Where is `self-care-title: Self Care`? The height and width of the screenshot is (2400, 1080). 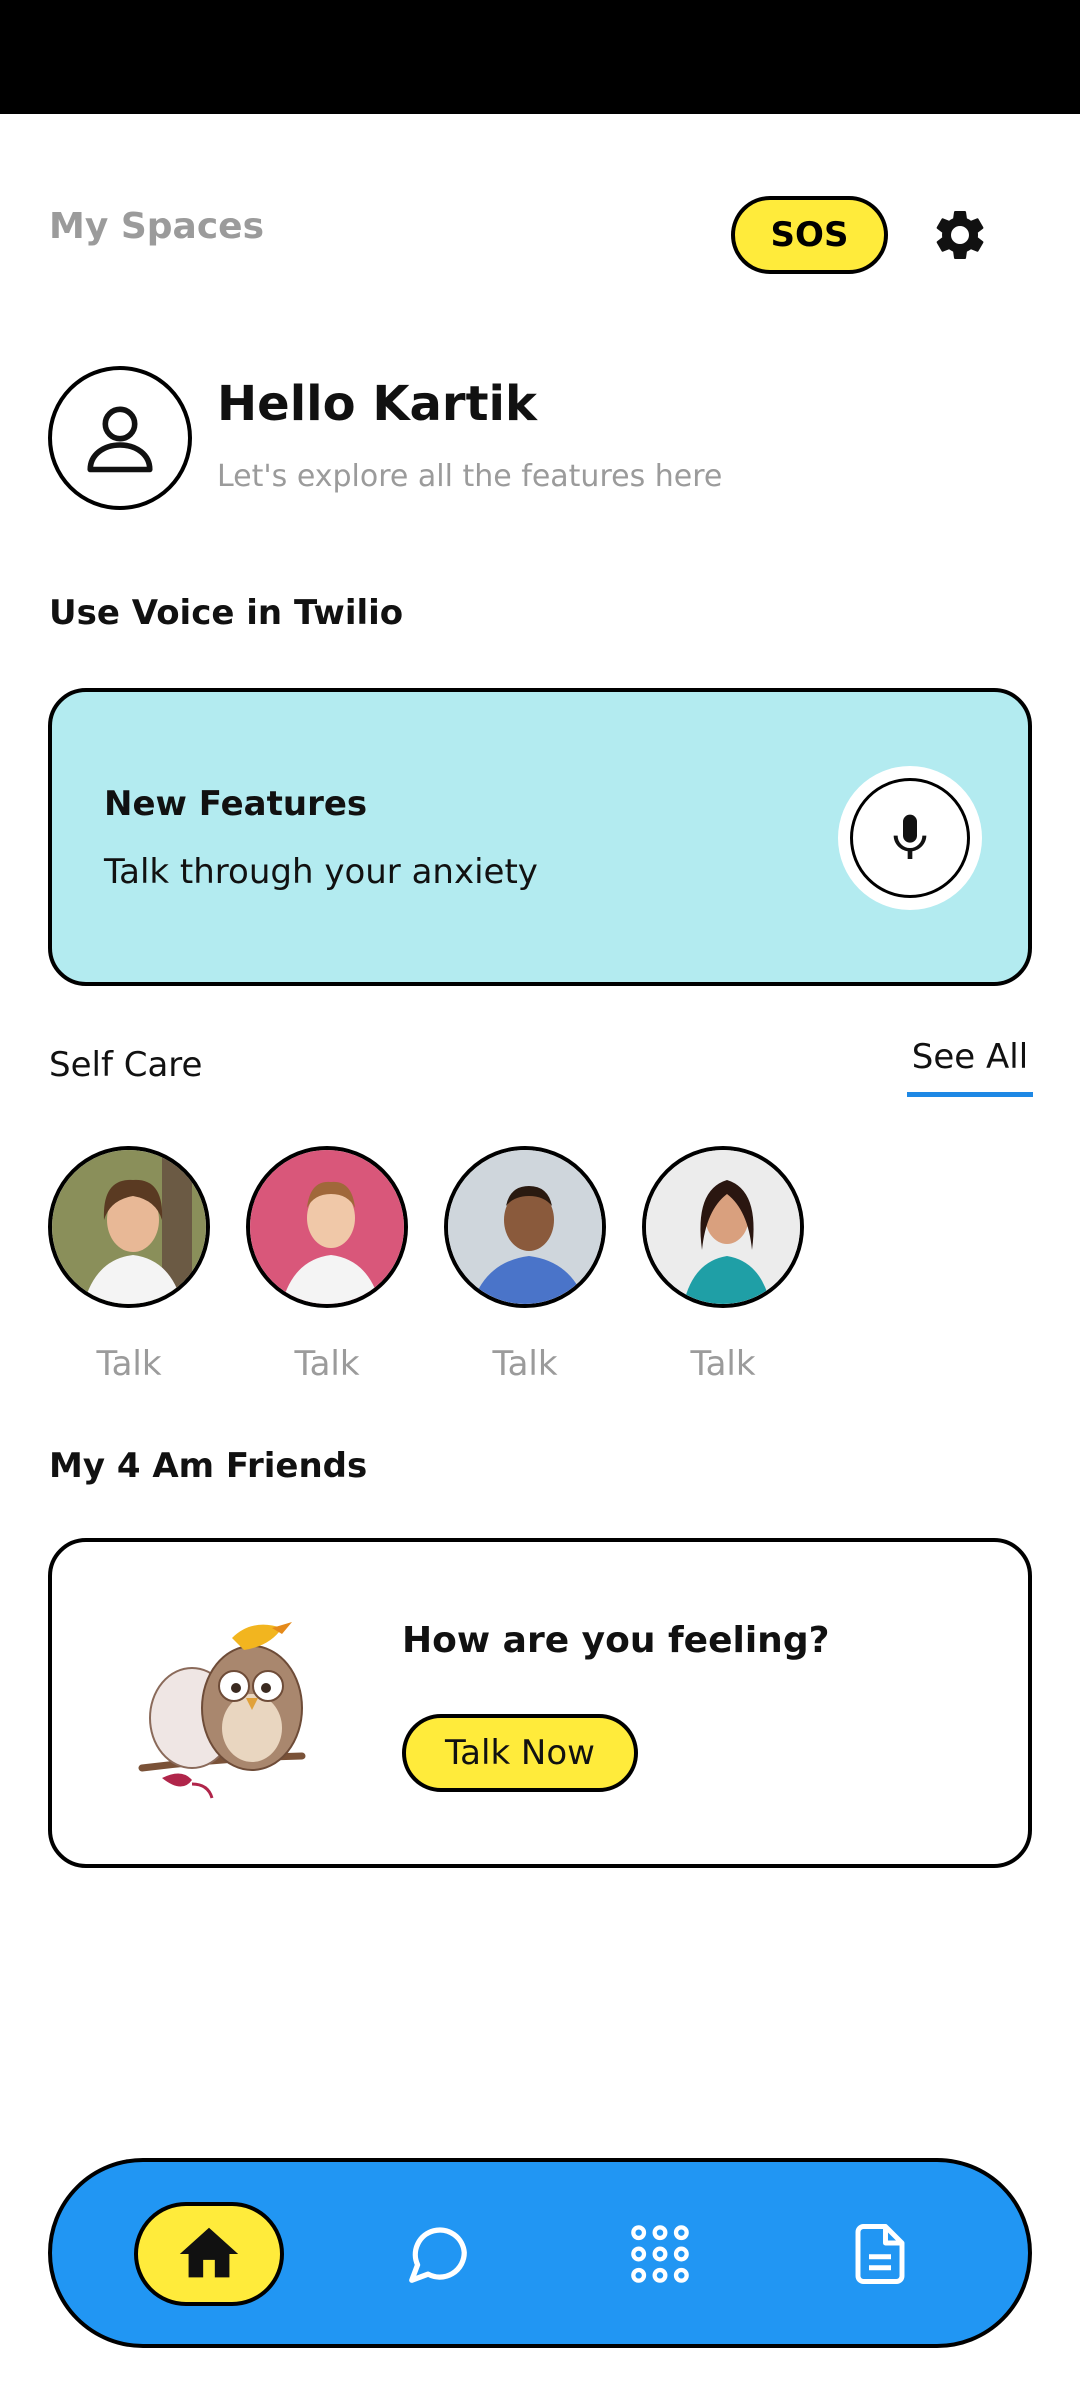
self-care-title: Self Care is located at coordinates (126, 1065).